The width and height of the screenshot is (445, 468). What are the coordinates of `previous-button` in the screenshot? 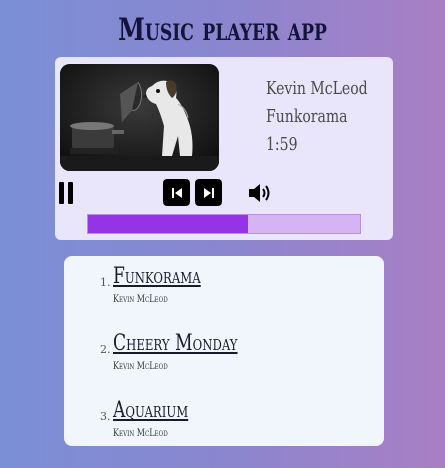 It's located at (176, 192).